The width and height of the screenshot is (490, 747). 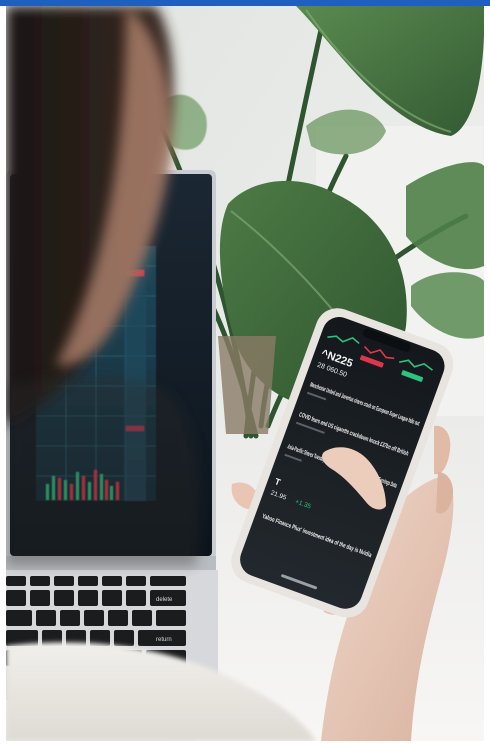 I want to click on key-label-delete: delete, so click(x=164, y=600).